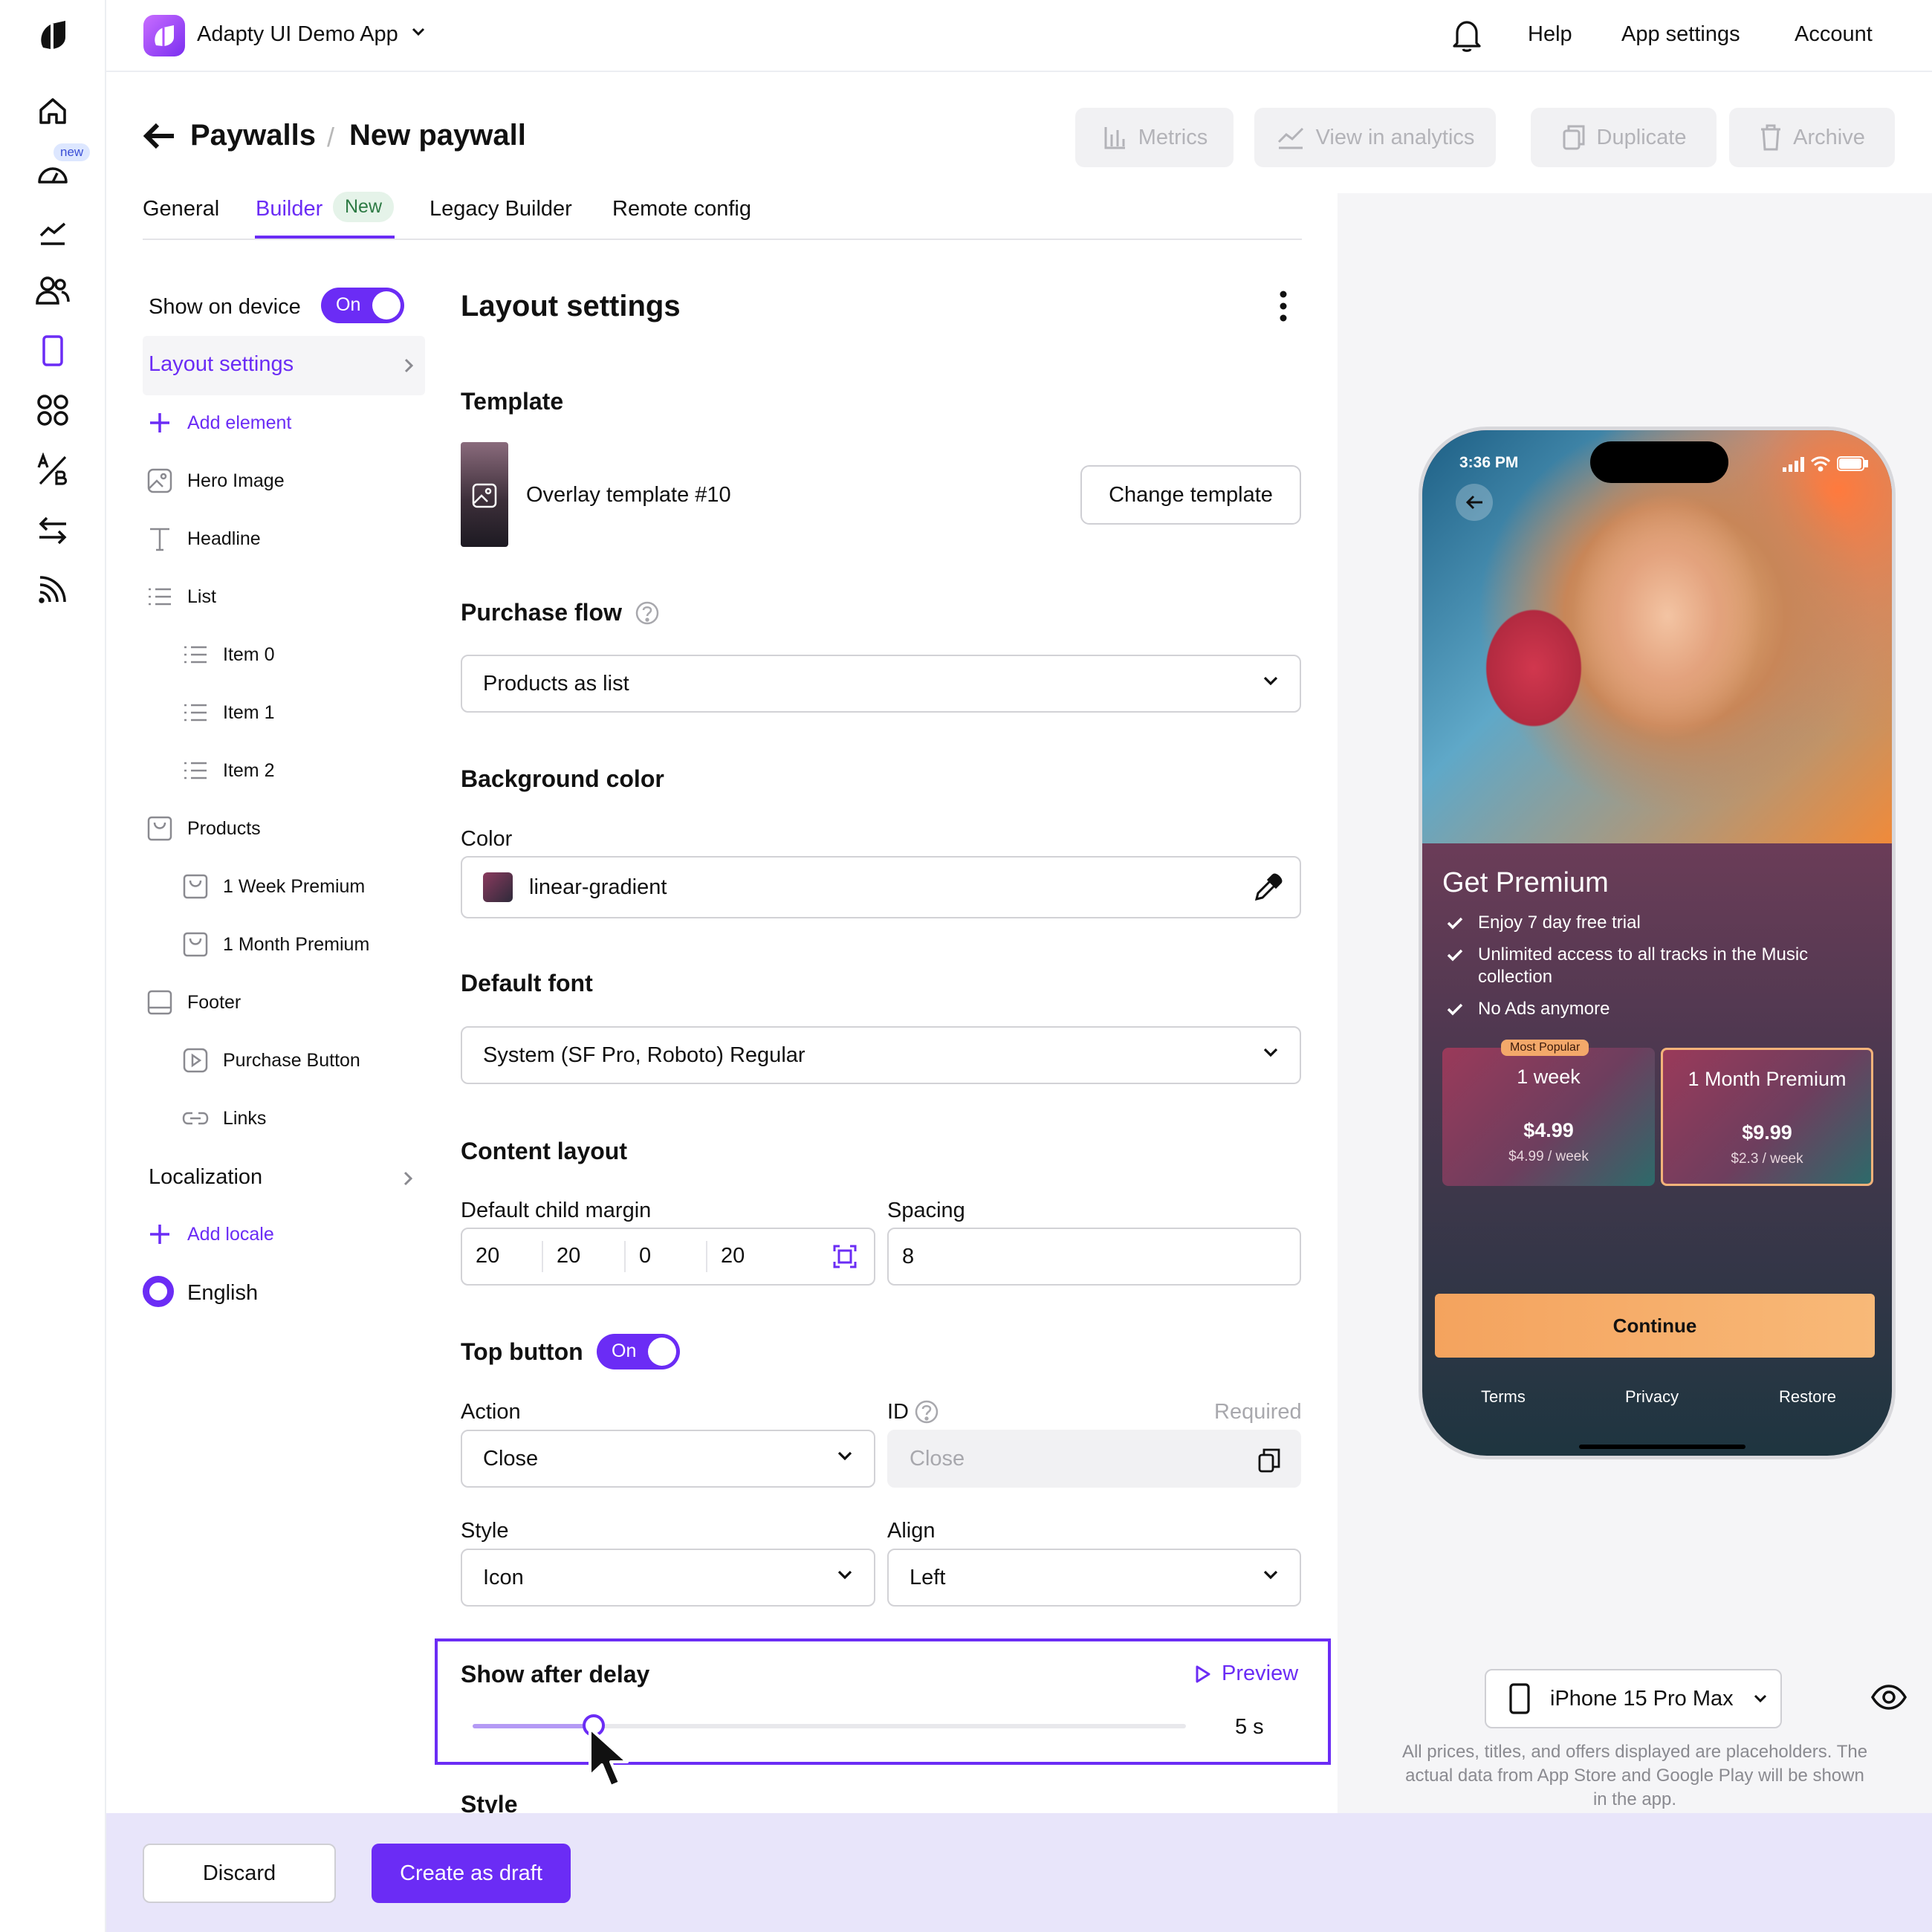 The width and height of the screenshot is (1932, 1932). What do you see at coordinates (512, 401) in the screenshot?
I see `template-section-title: Template` at bounding box center [512, 401].